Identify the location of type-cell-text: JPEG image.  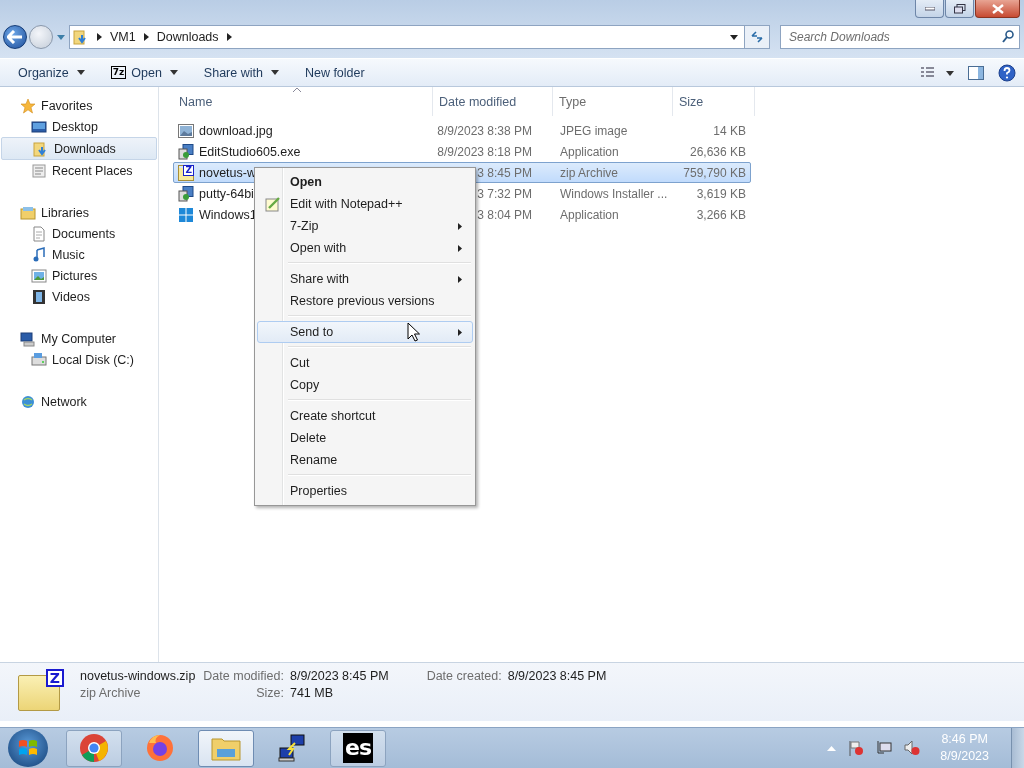
(594, 130).